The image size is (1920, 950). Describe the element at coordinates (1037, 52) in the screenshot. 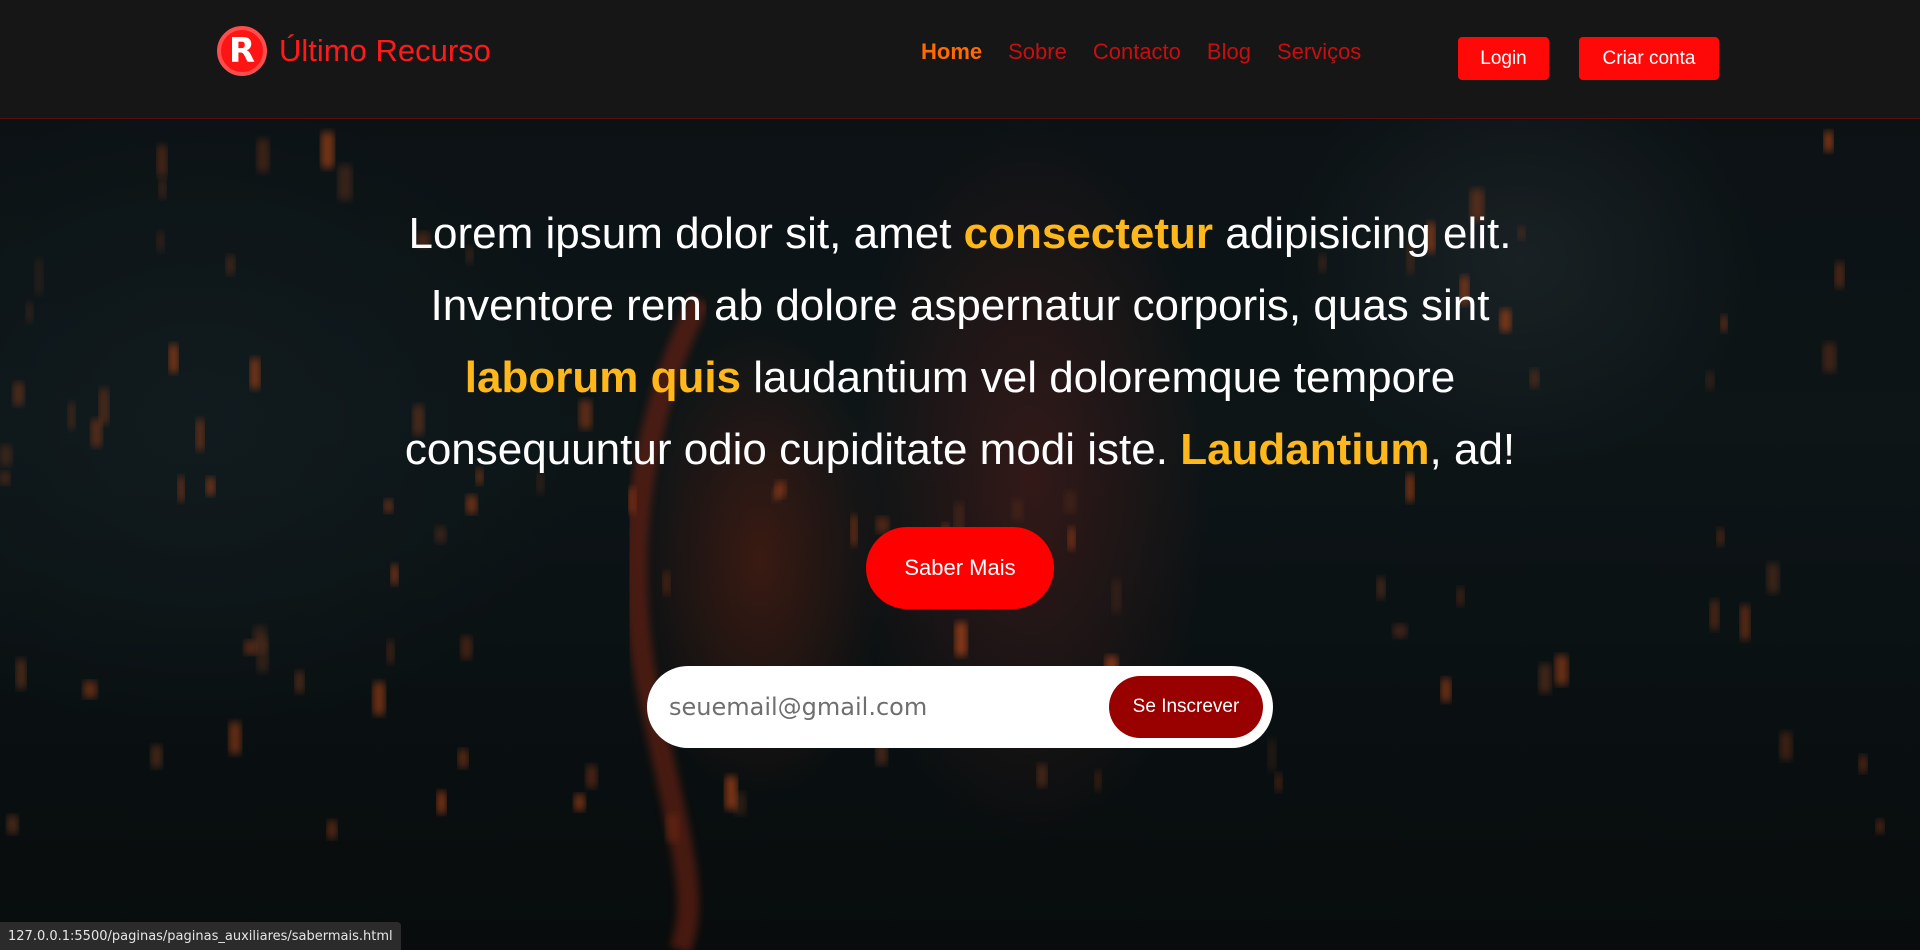

I see `nav-link-sobre: Sobre` at that location.